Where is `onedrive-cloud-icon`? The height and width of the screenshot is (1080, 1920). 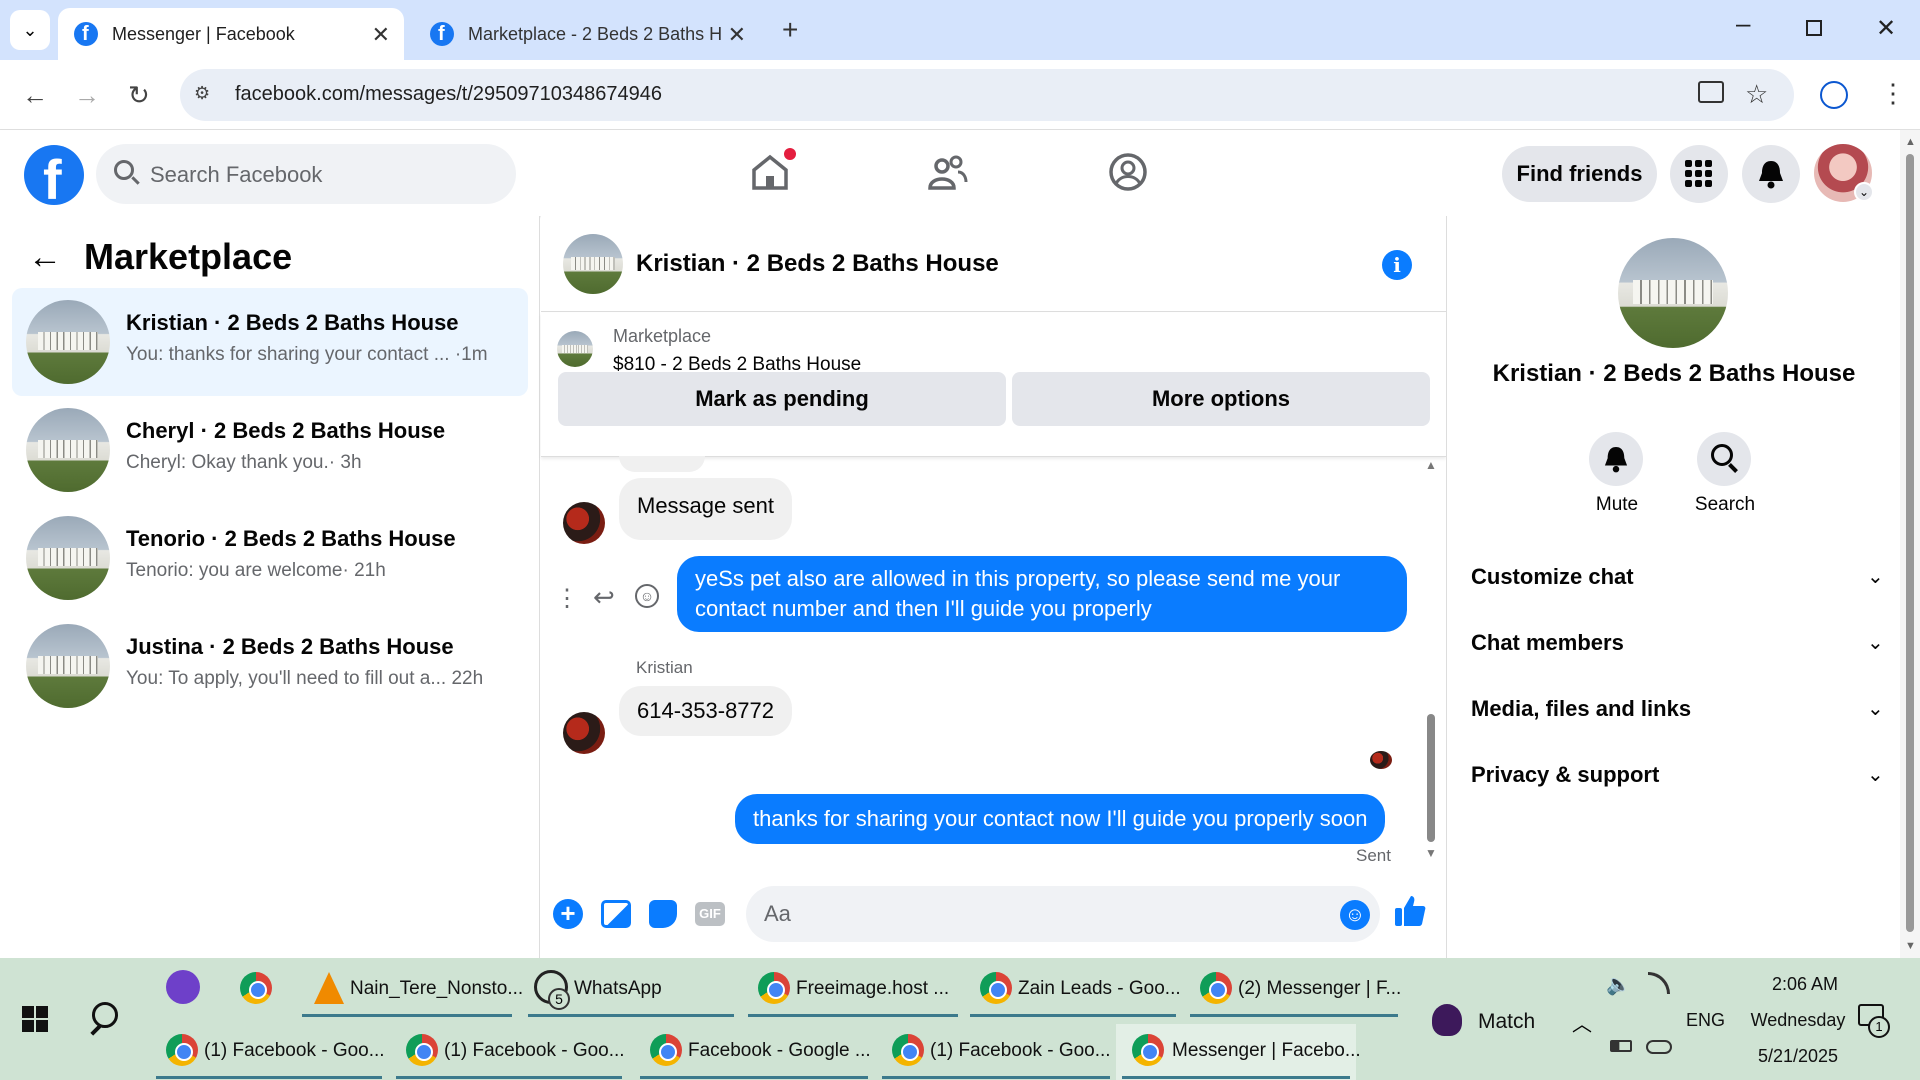 onedrive-cloud-icon is located at coordinates (1659, 1047).